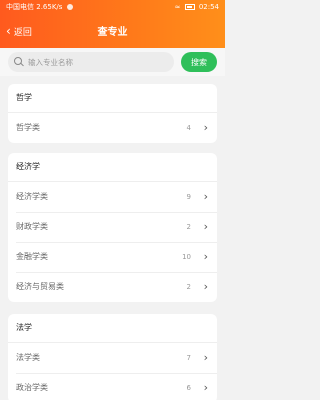 The height and width of the screenshot is (400, 320). I want to click on item-label: 法学类, so click(28, 357).